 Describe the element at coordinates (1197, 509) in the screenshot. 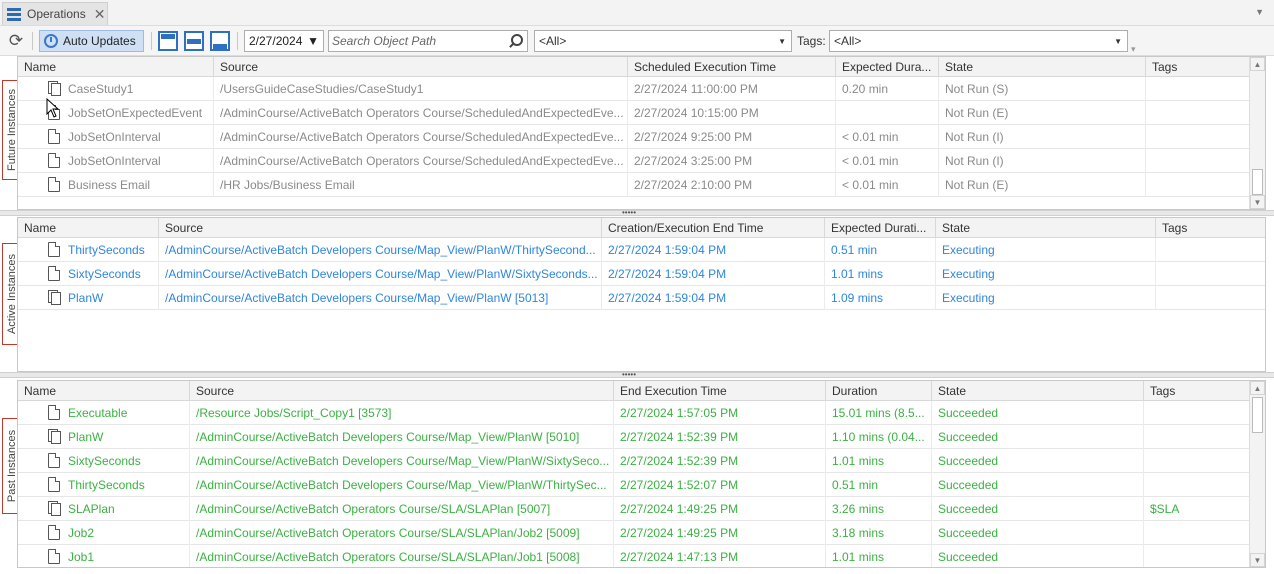

I see `cell-tags: $SLA` at that location.